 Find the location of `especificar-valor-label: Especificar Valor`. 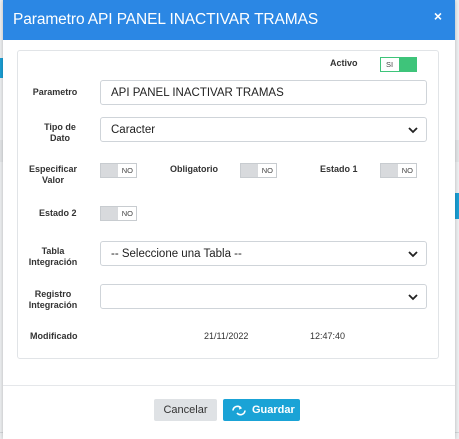

especificar-valor-label: Especificar Valor is located at coordinates (53, 175).